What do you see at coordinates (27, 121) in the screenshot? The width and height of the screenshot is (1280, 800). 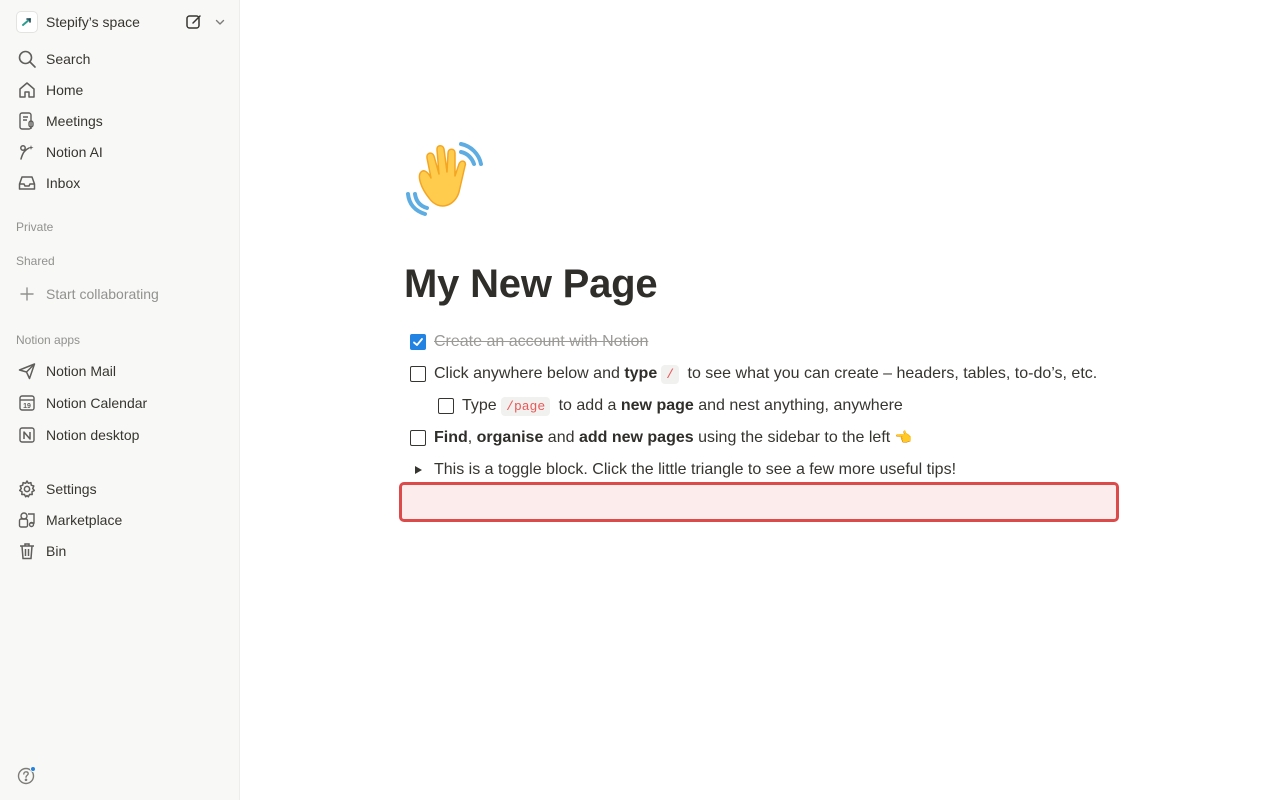 I see `meetings-icon` at bounding box center [27, 121].